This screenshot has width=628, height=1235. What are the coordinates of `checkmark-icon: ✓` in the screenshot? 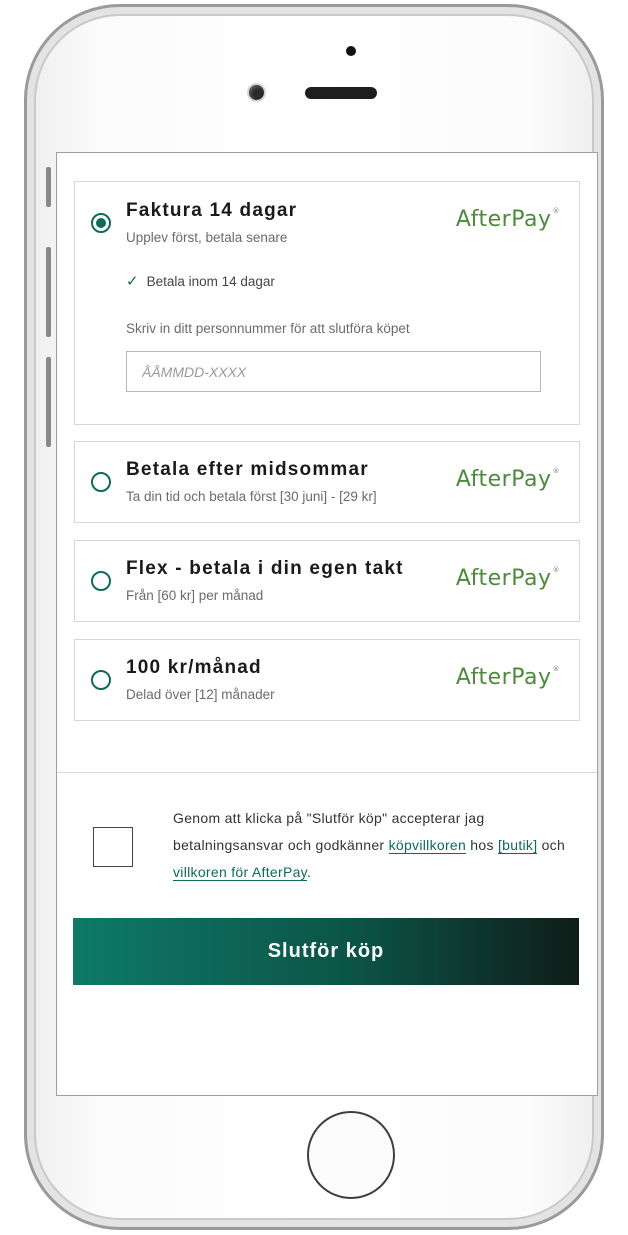 It's located at (132, 281).